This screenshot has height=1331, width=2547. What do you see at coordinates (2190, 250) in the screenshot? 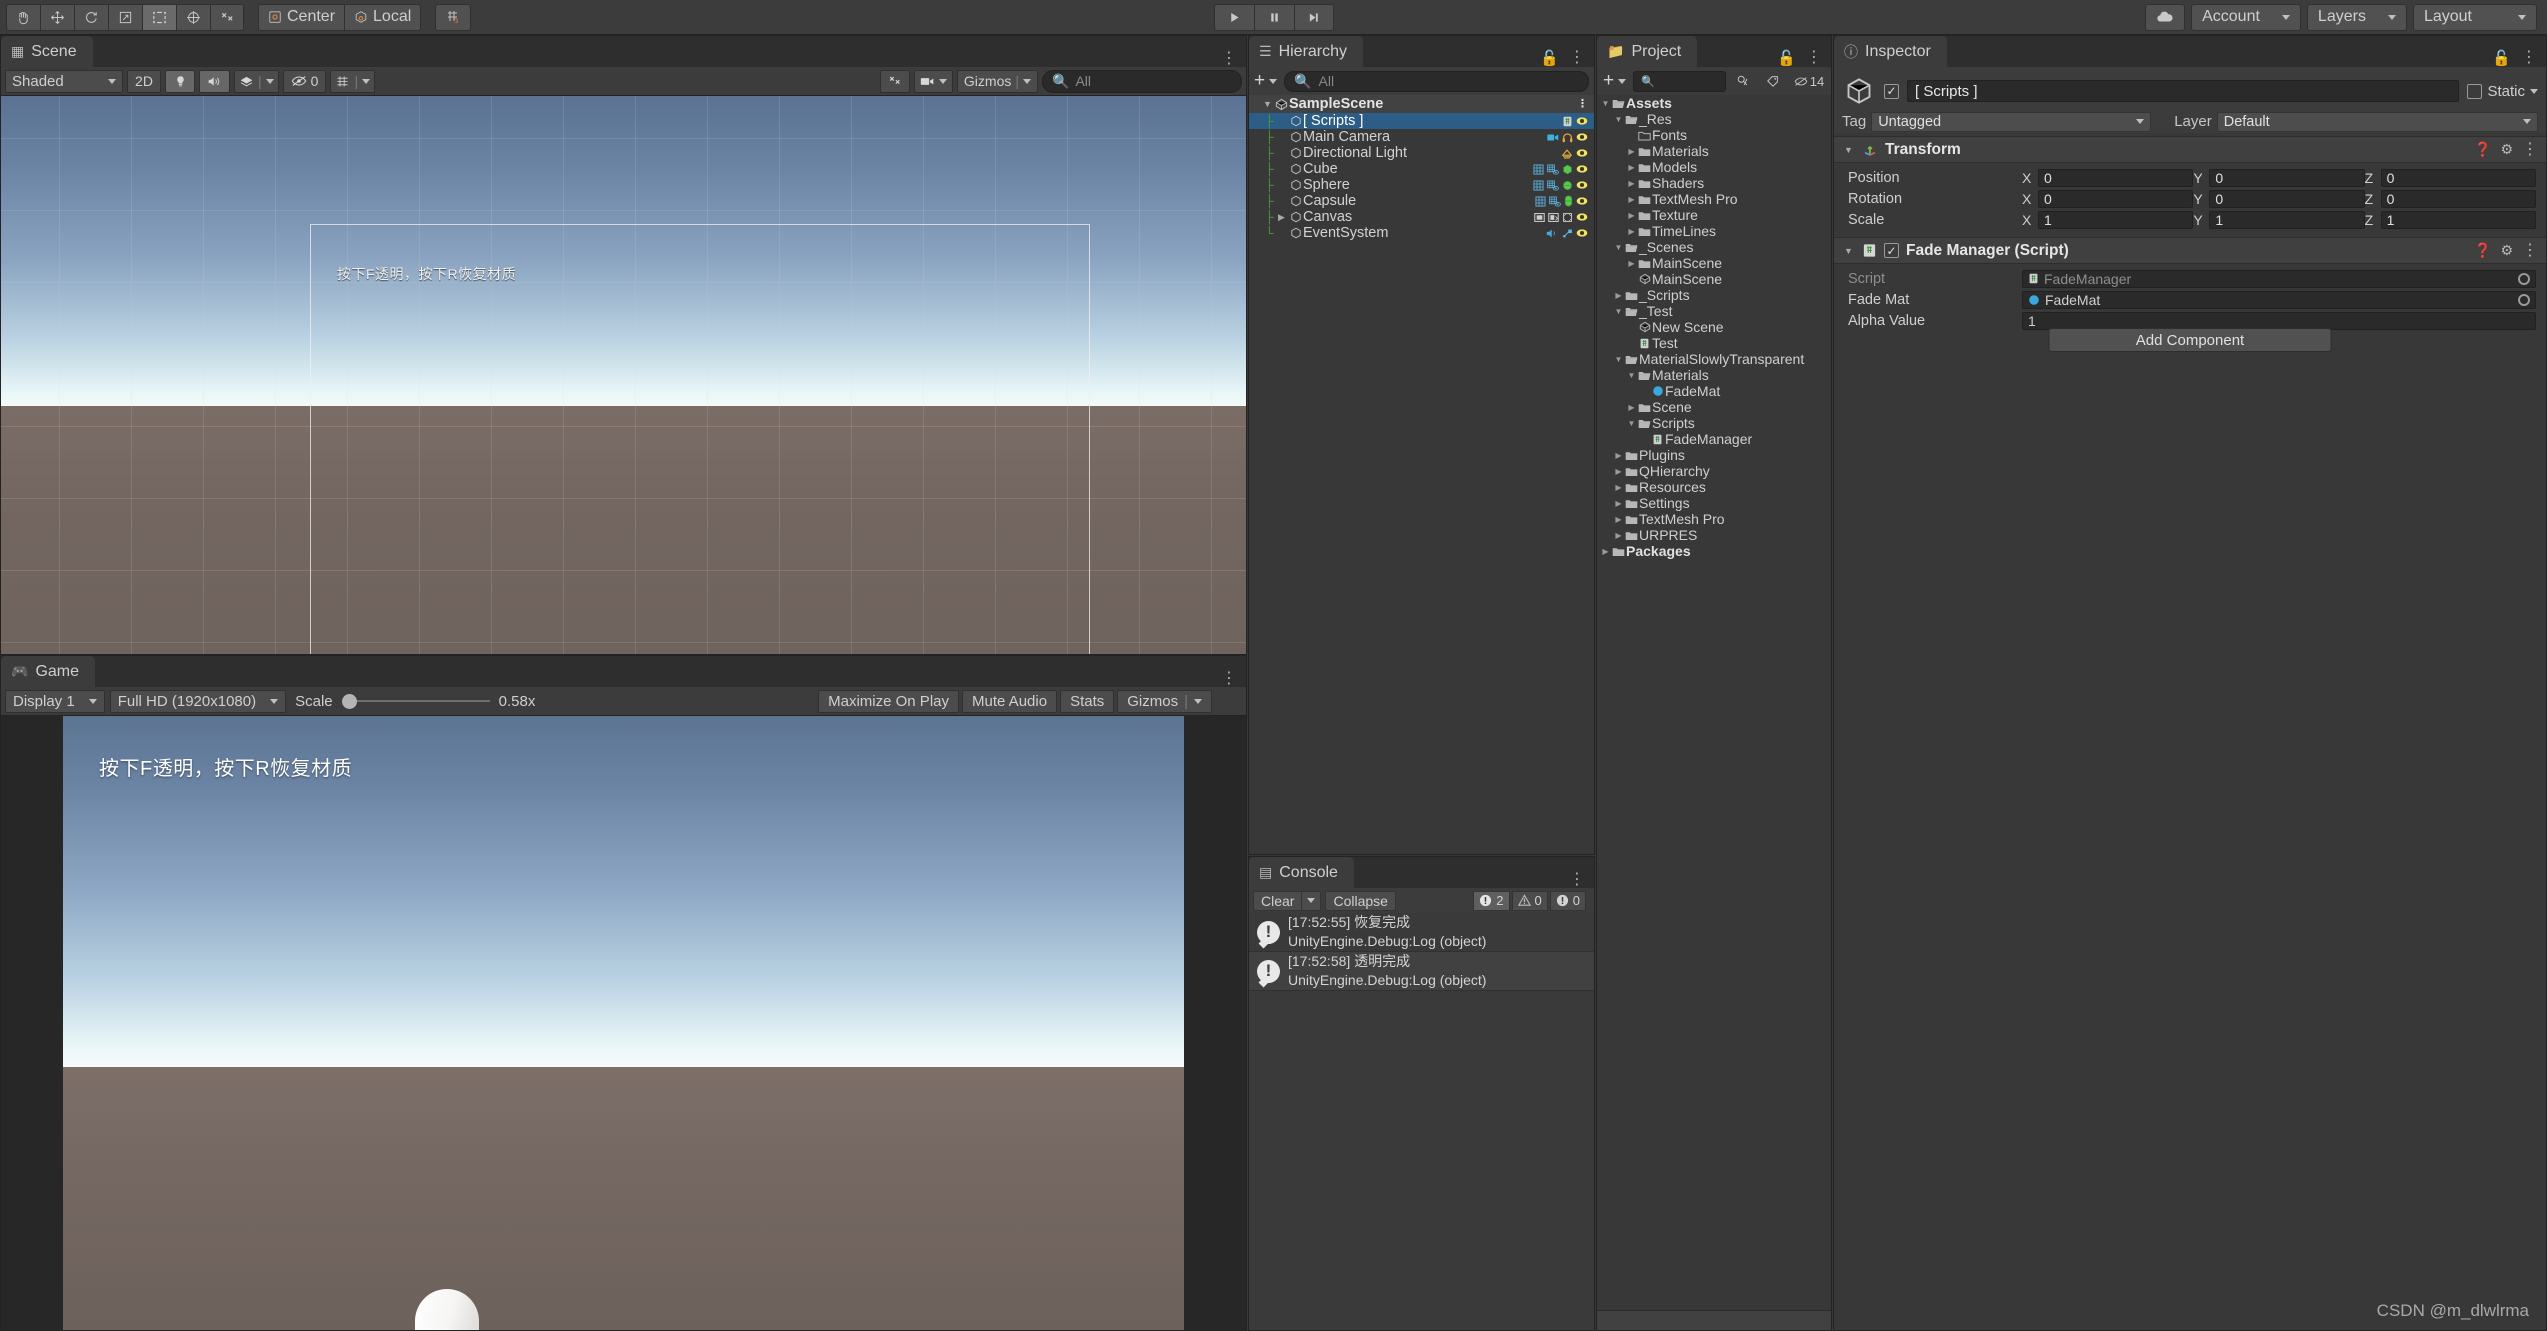
I see `fade-manager-header: ▼ ✓ Fade Manager (Script) ❓ ⚙ ⋮` at bounding box center [2190, 250].